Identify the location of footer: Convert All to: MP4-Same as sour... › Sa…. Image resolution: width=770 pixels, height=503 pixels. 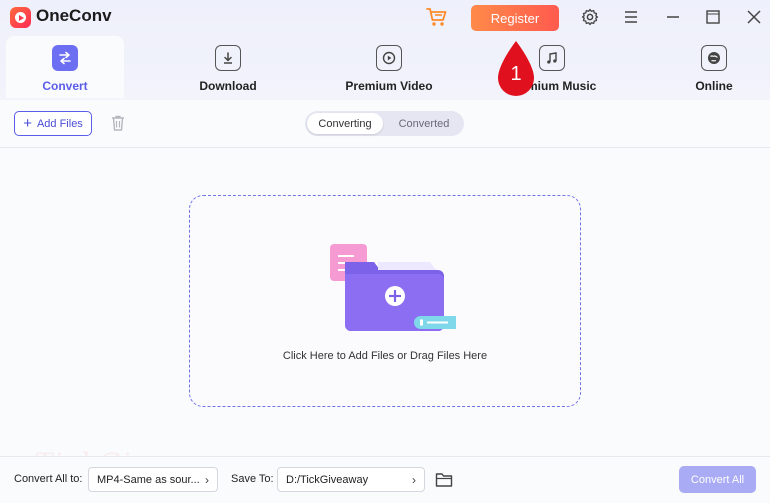
(385, 479).